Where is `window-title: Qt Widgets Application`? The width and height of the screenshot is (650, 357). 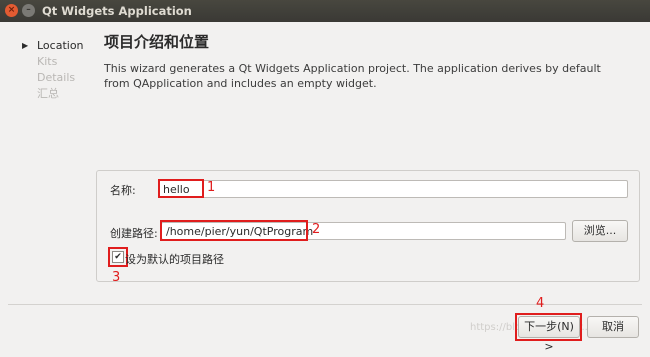 window-title: Qt Widgets Application is located at coordinates (117, 11).